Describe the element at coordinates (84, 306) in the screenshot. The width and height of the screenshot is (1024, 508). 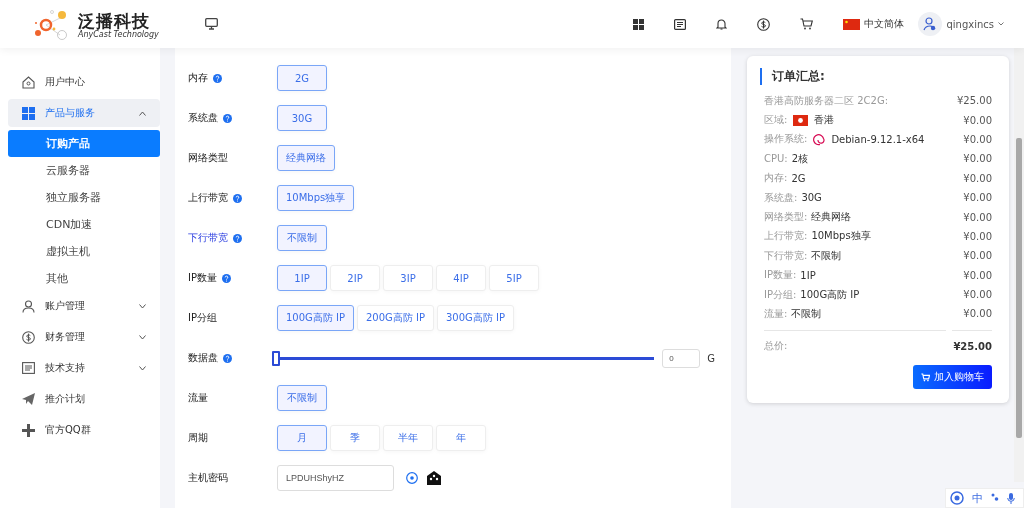
I see `sidebar-item: 账户管理` at that location.